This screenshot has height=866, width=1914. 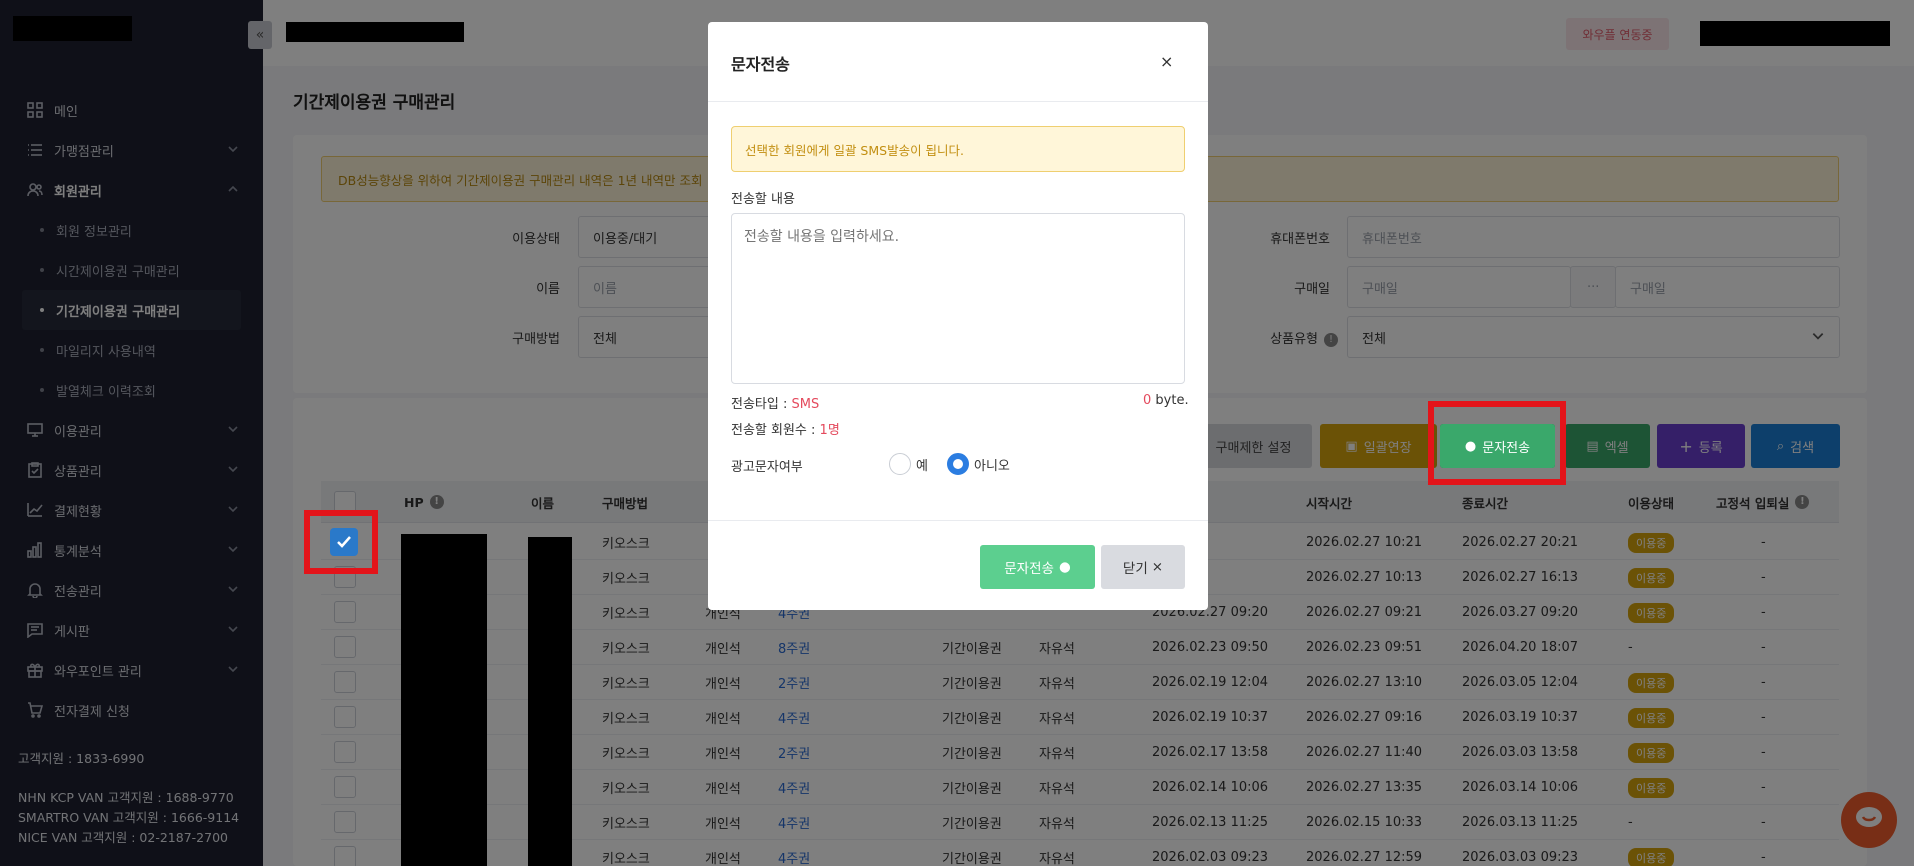 I want to click on recipient-count-row: 전송할 회원수 : 1명, so click(x=785, y=428).